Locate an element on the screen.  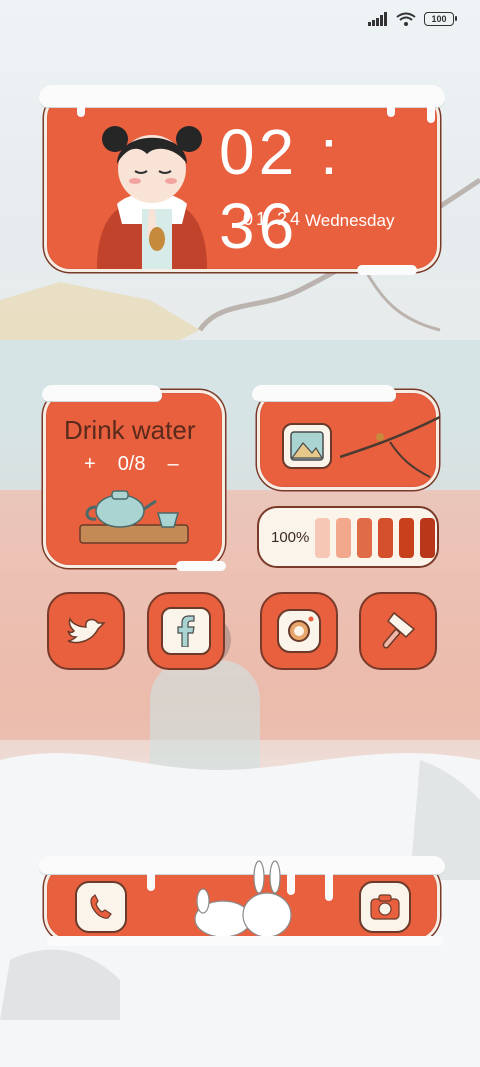
theme-app is located at coordinates (398, 631).